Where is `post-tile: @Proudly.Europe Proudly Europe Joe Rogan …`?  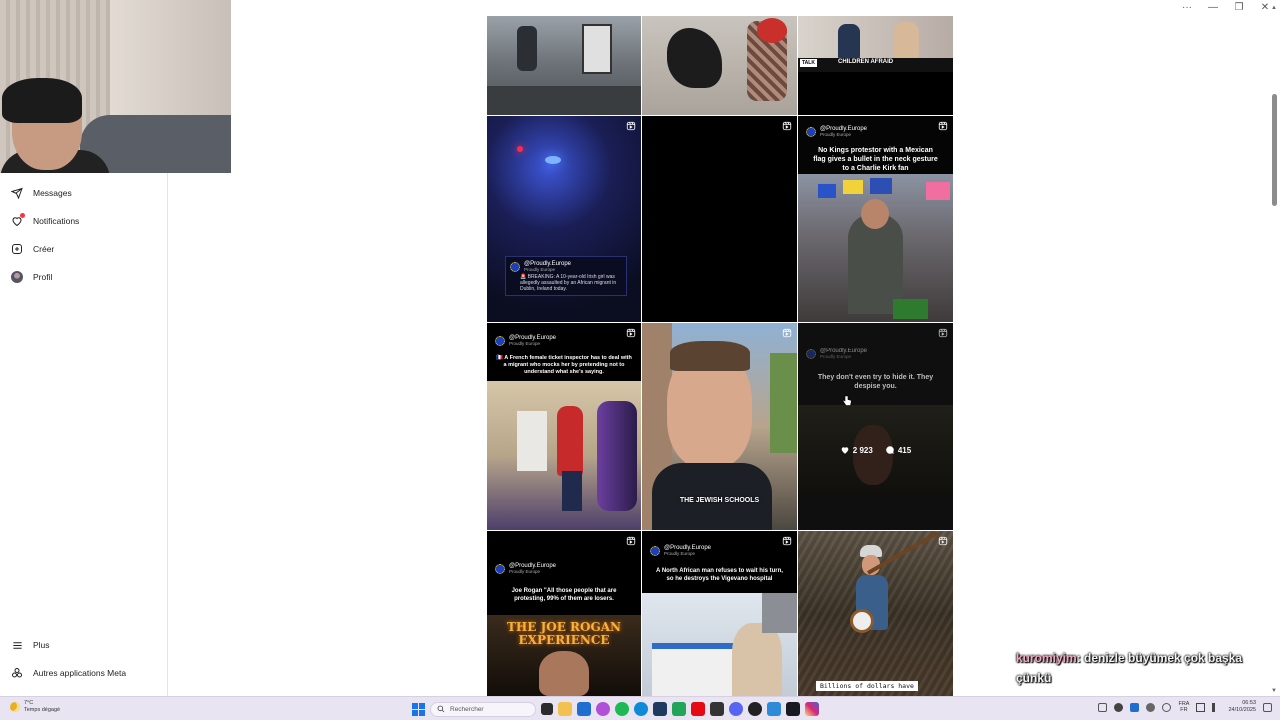
post-tile: @Proudly.Europe Proudly Europe Joe Rogan … is located at coordinates (564, 613).